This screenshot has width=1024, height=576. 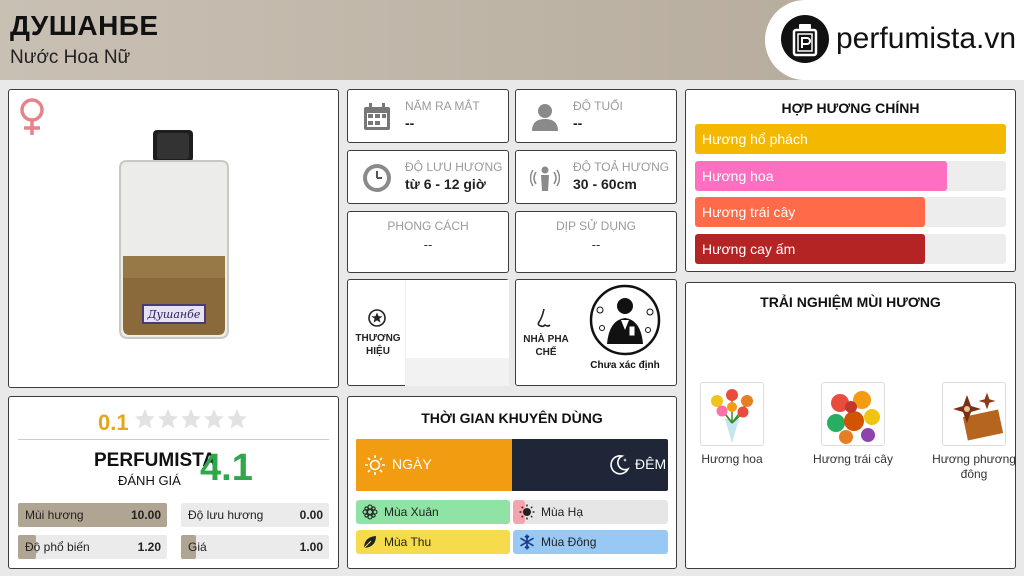 What do you see at coordinates (370, 543) in the screenshot?
I see `leaf-icon` at bounding box center [370, 543].